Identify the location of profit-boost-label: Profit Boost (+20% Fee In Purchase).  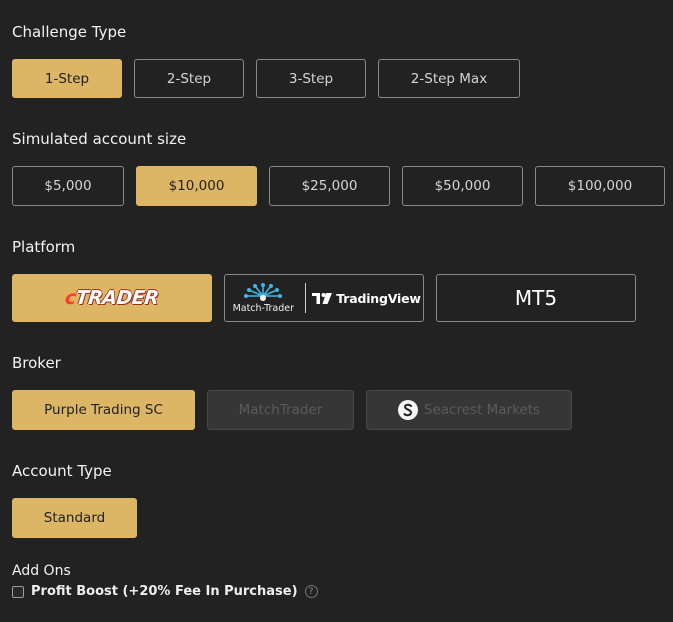
(164, 591).